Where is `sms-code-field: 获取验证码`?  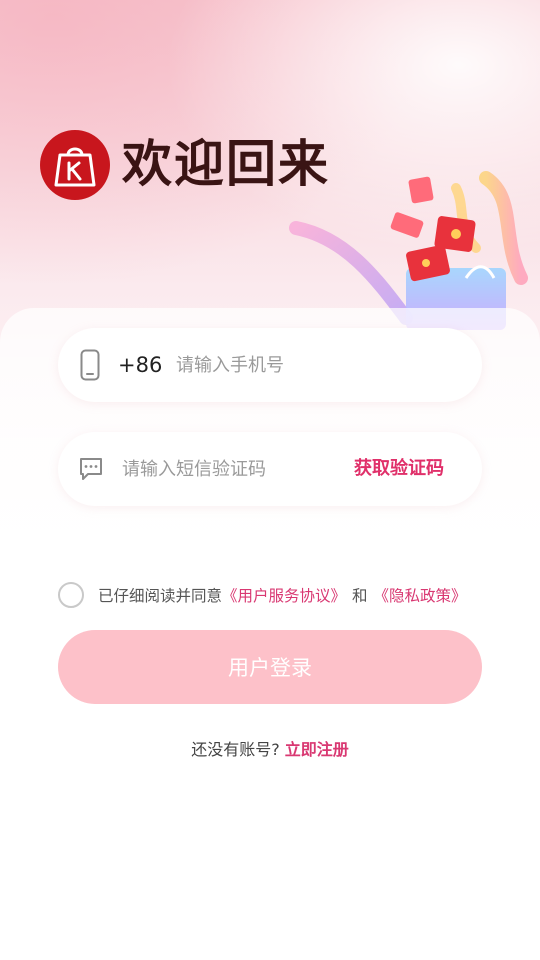
sms-code-field: 获取验证码 is located at coordinates (270, 469).